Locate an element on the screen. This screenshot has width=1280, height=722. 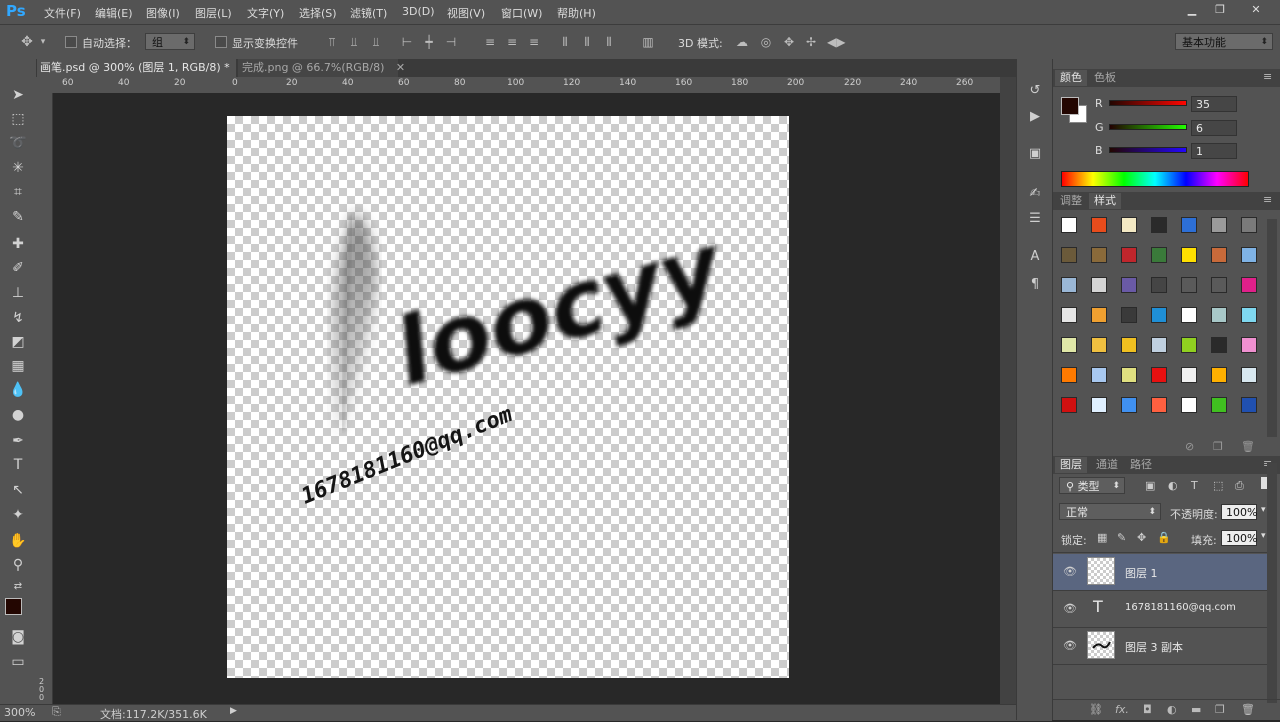
align-bottom-icon: ⫫ is located at coordinates (376, 42).